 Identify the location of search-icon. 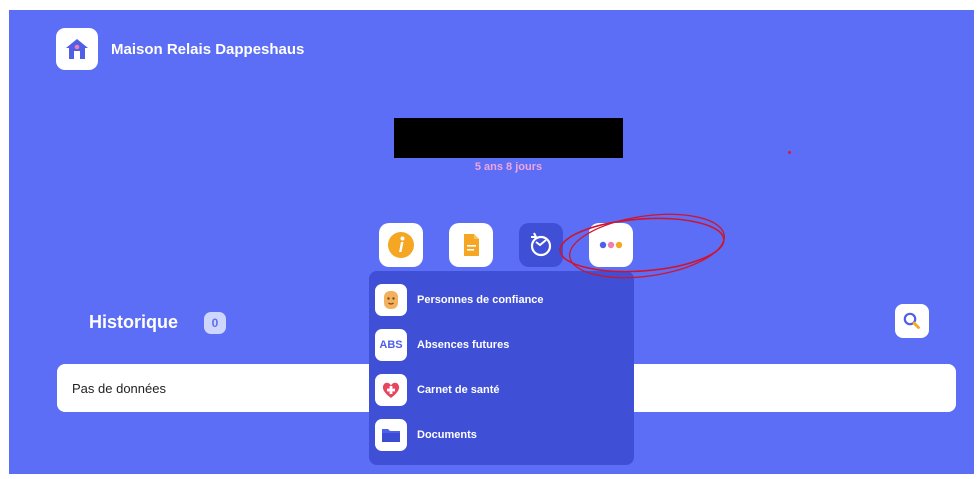
(911, 320).